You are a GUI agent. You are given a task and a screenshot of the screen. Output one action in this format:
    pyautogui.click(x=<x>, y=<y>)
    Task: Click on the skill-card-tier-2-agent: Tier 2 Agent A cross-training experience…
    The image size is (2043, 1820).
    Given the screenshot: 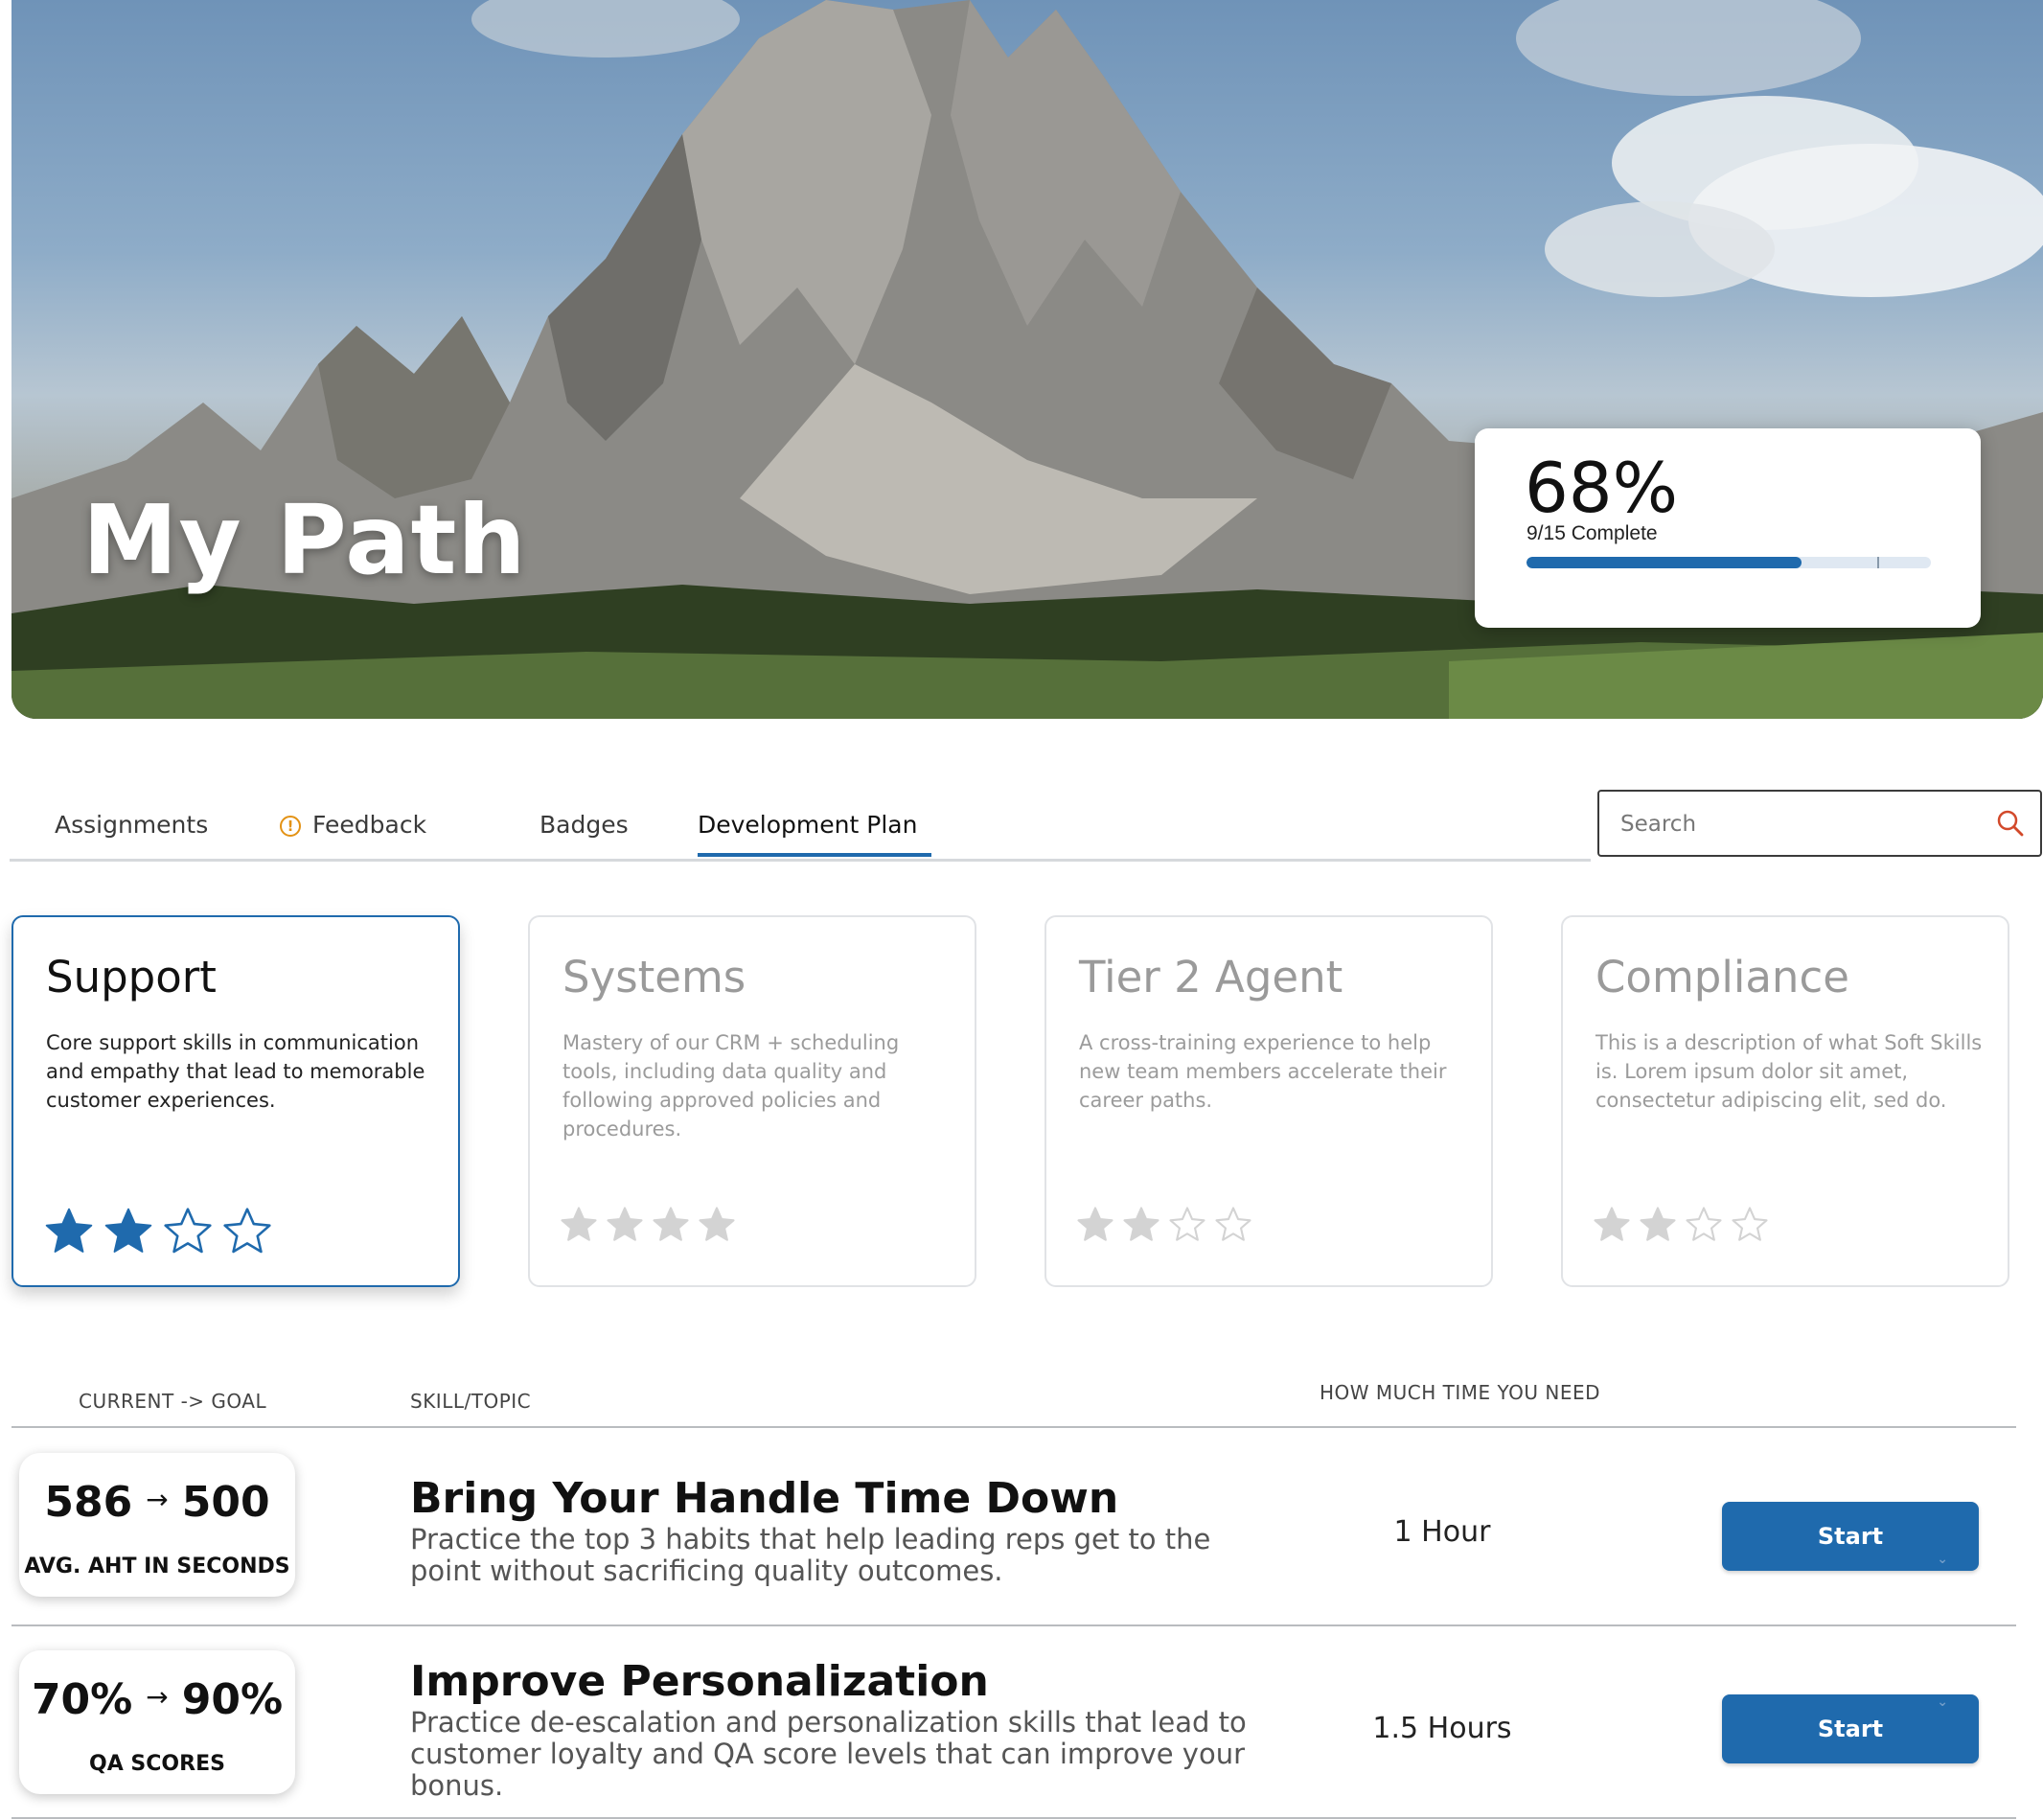 What is the action you would take?
    pyautogui.click(x=1268, y=1101)
    